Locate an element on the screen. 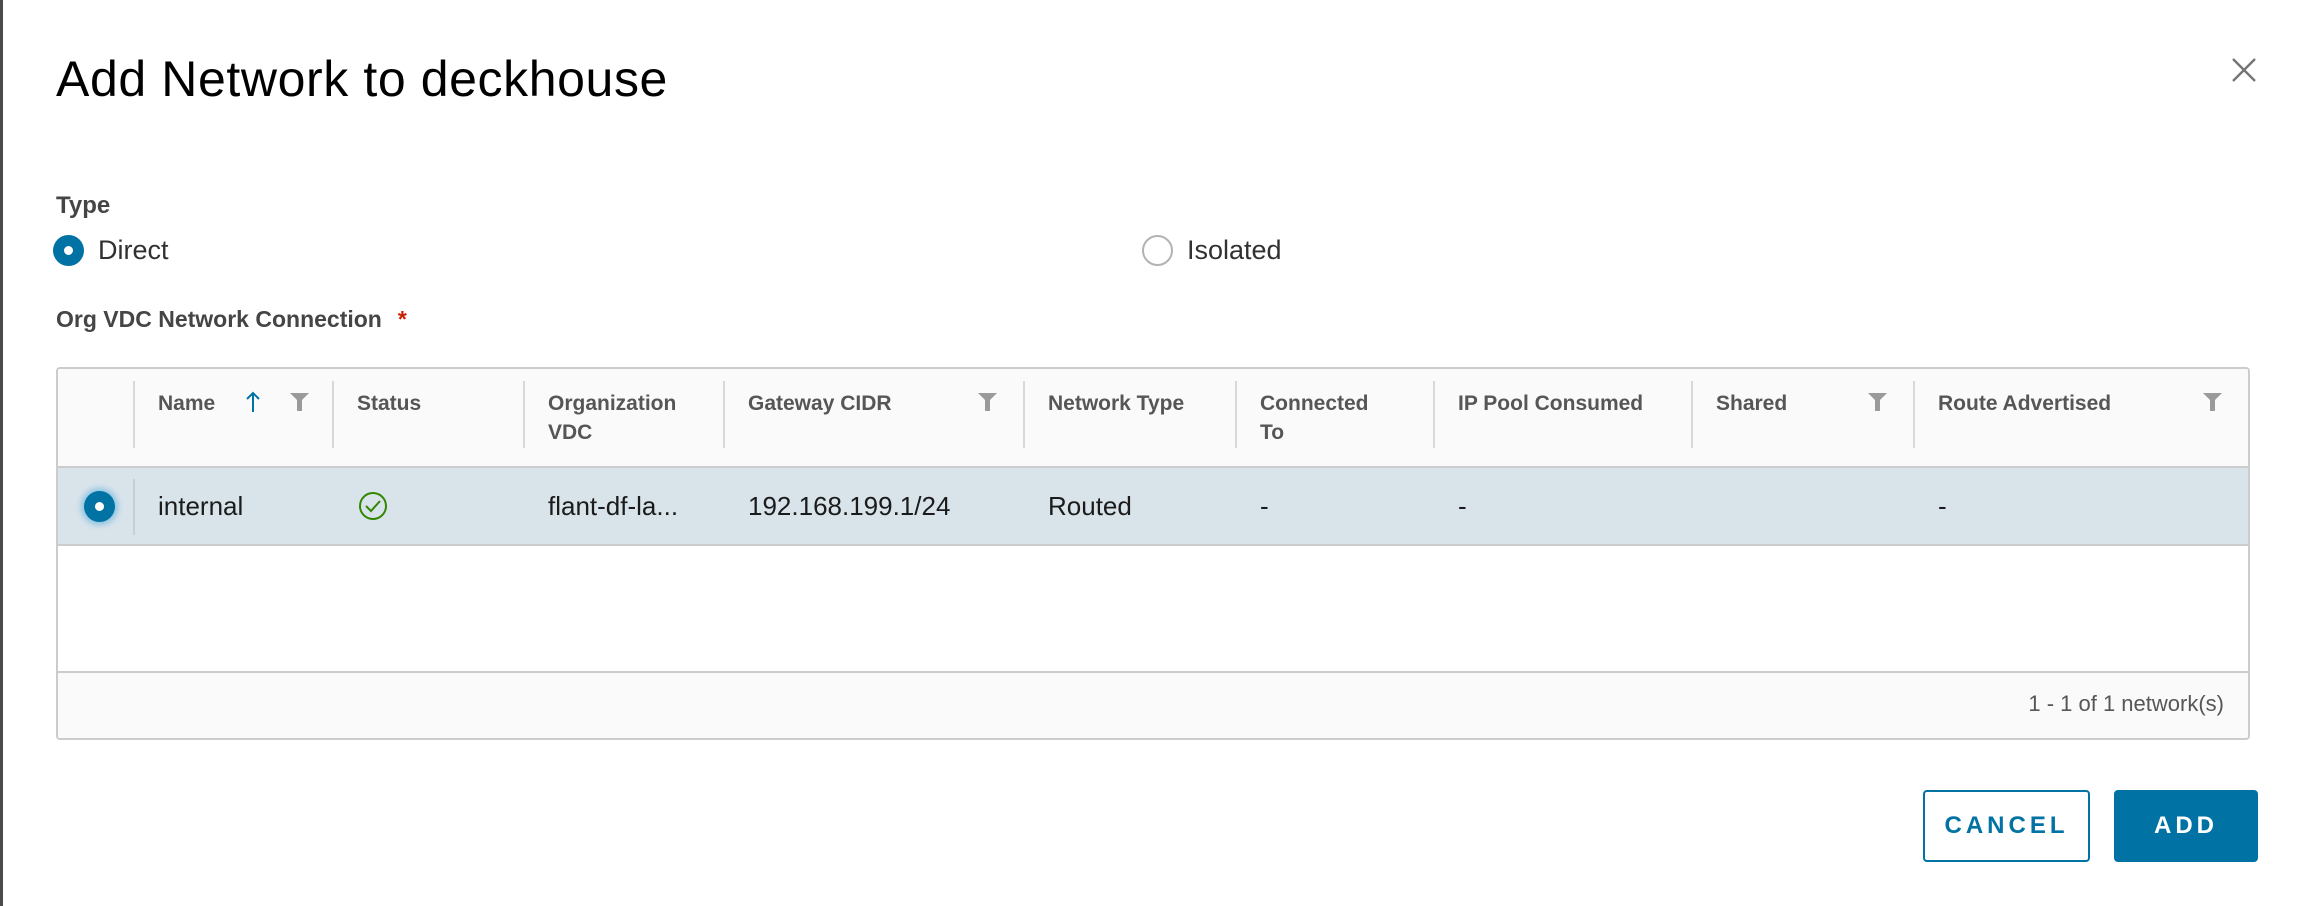 The height and width of the screenshot is (906, 2302). cell-network-type: Routed is located at coordinates (1129, 506).